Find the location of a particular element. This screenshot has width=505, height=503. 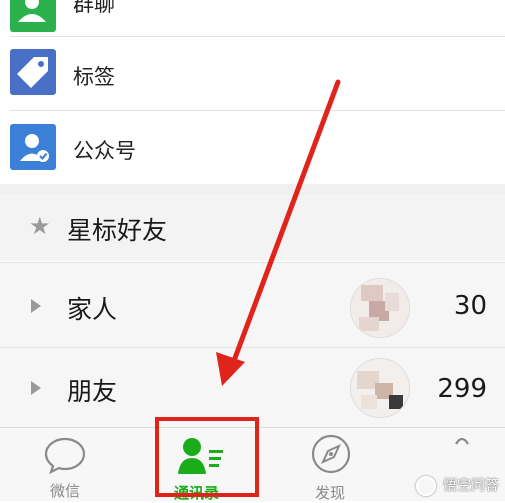

official-accounts-label: 公众号 is located at coordinates (104, 151).